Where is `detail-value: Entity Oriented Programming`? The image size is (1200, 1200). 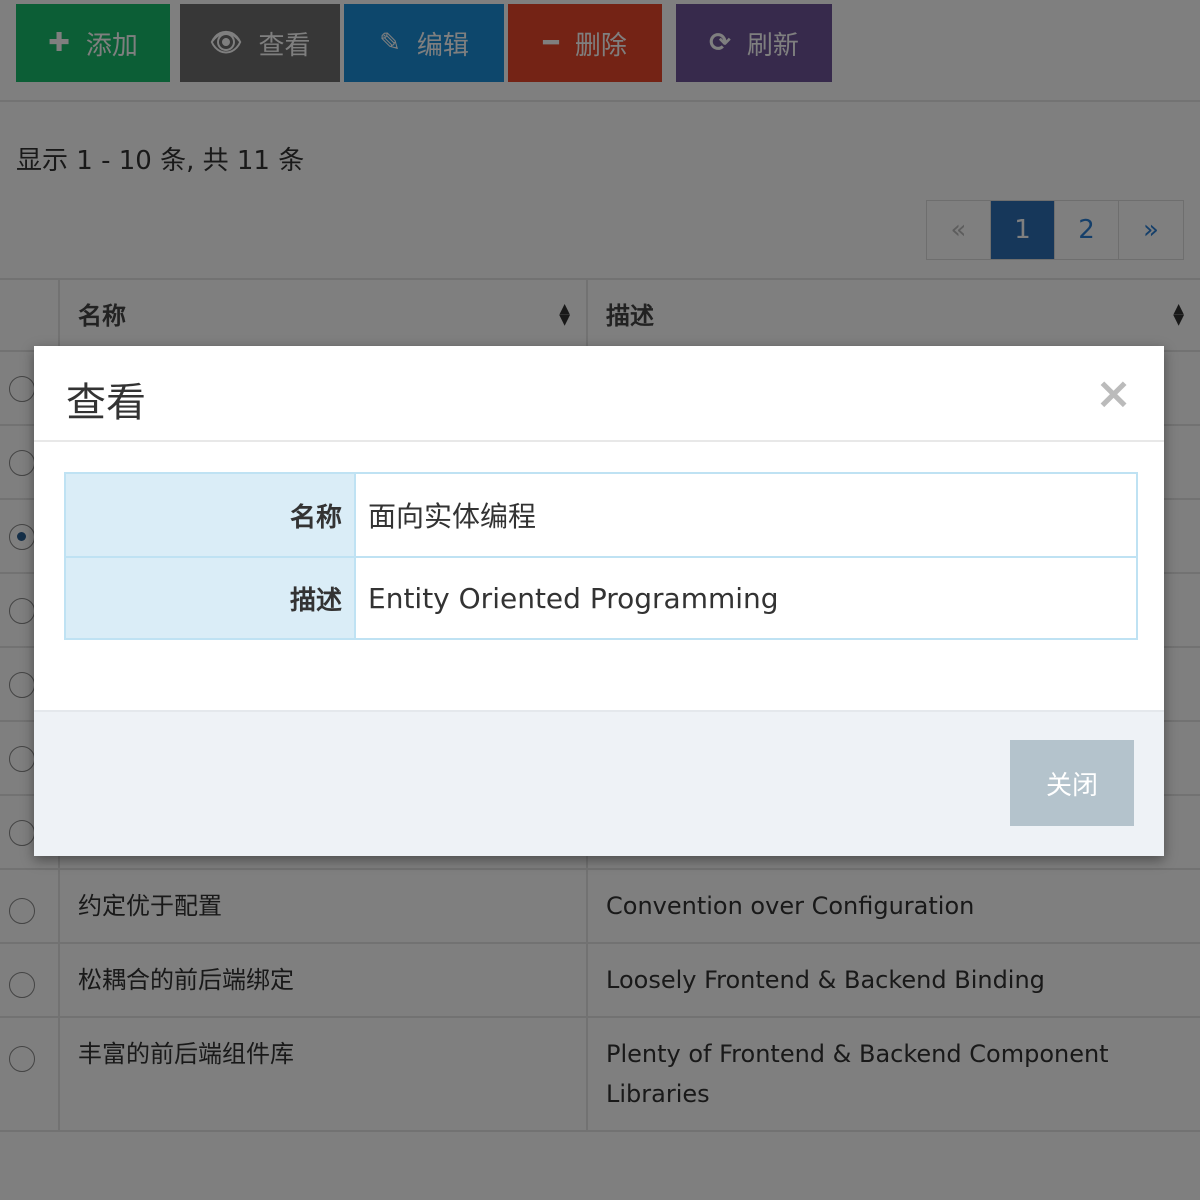 detail-value: Entity Oriented Programming is located at coordinates (573, 598).